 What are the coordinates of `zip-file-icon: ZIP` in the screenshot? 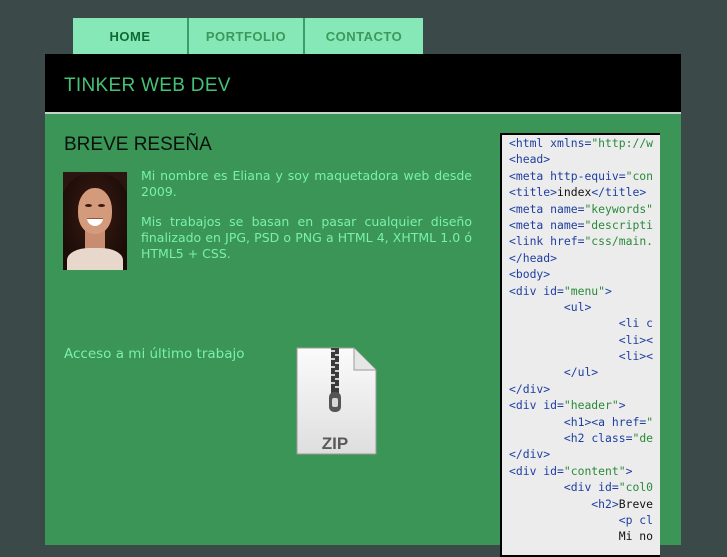 It's located at (336, 401).